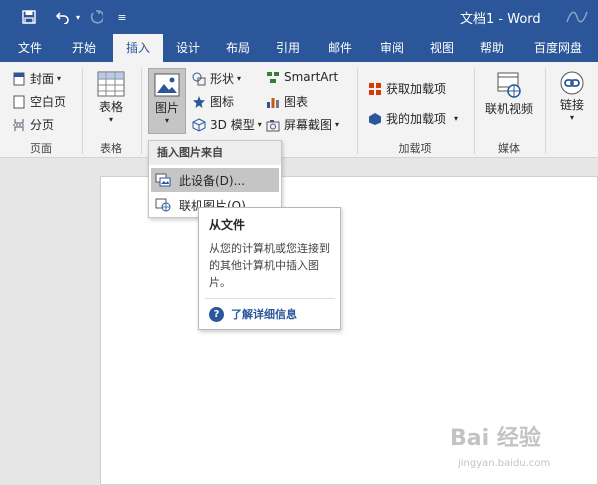  Describe the element at coordinates (571, 105) in the screenshot. I see `link-label: 链接` at that location.